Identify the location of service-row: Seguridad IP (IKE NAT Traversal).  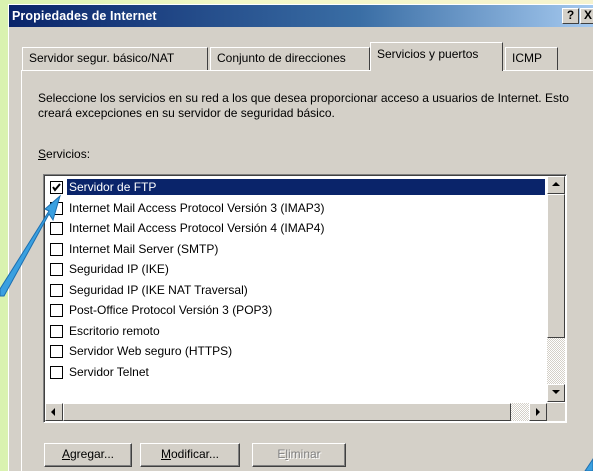
(298, 291).